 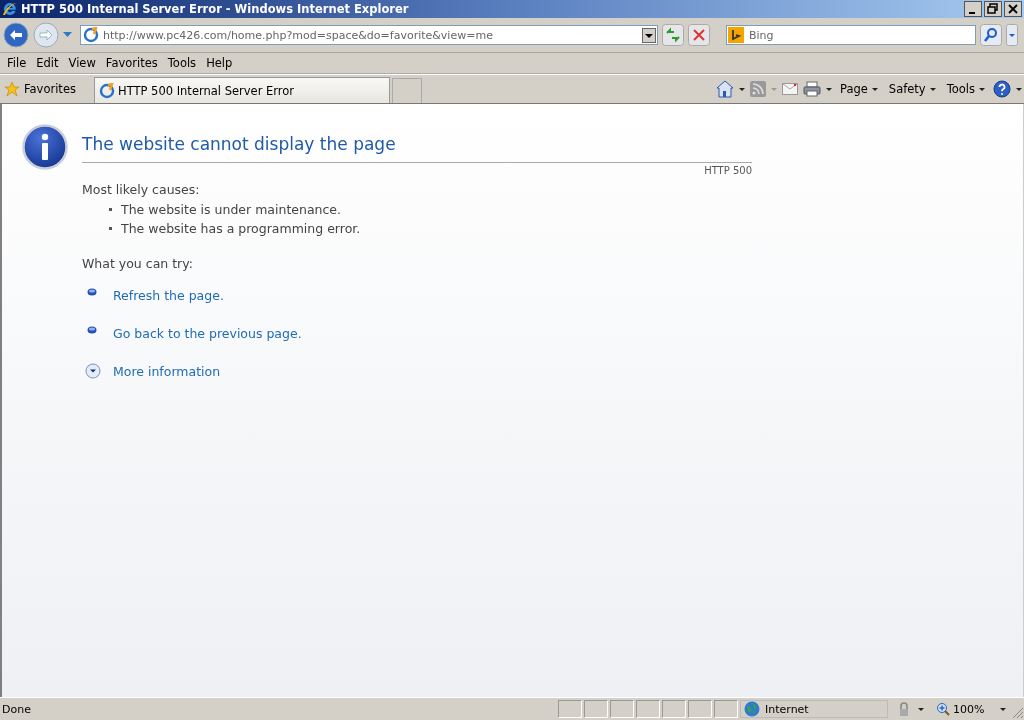 What do you see at coordinates (168, 295) in the screenshot?
I see `link: Refresh the page.` at bounding box center [168, 295].